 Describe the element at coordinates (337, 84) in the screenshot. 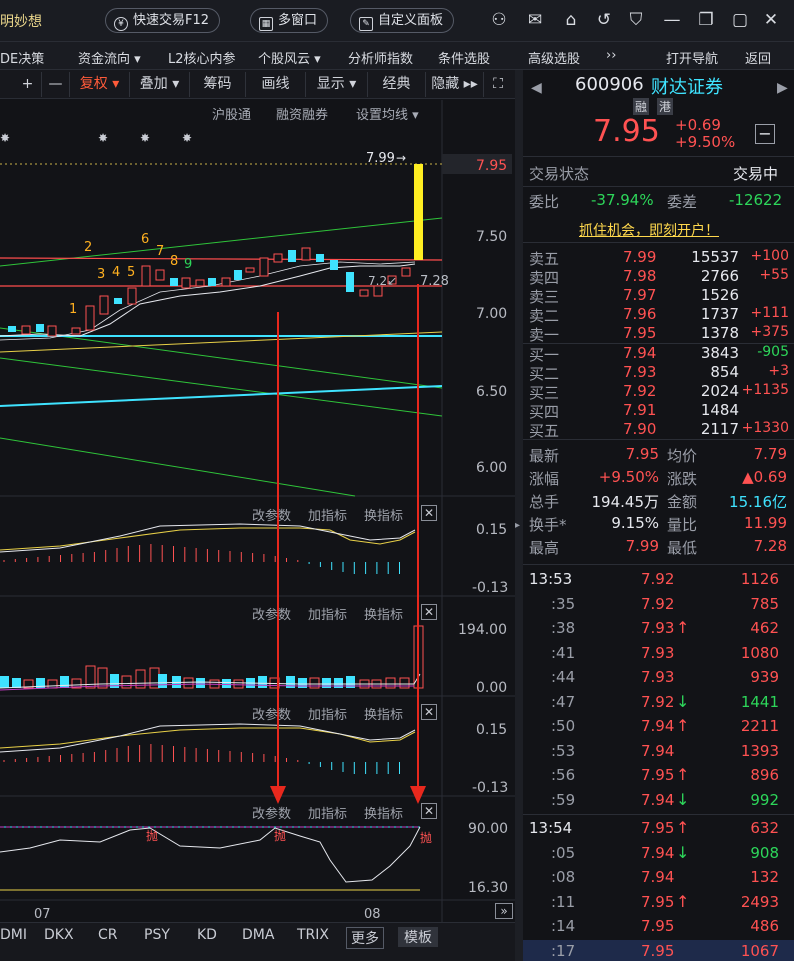

I see `display-button: 显示 ▾` at that location.